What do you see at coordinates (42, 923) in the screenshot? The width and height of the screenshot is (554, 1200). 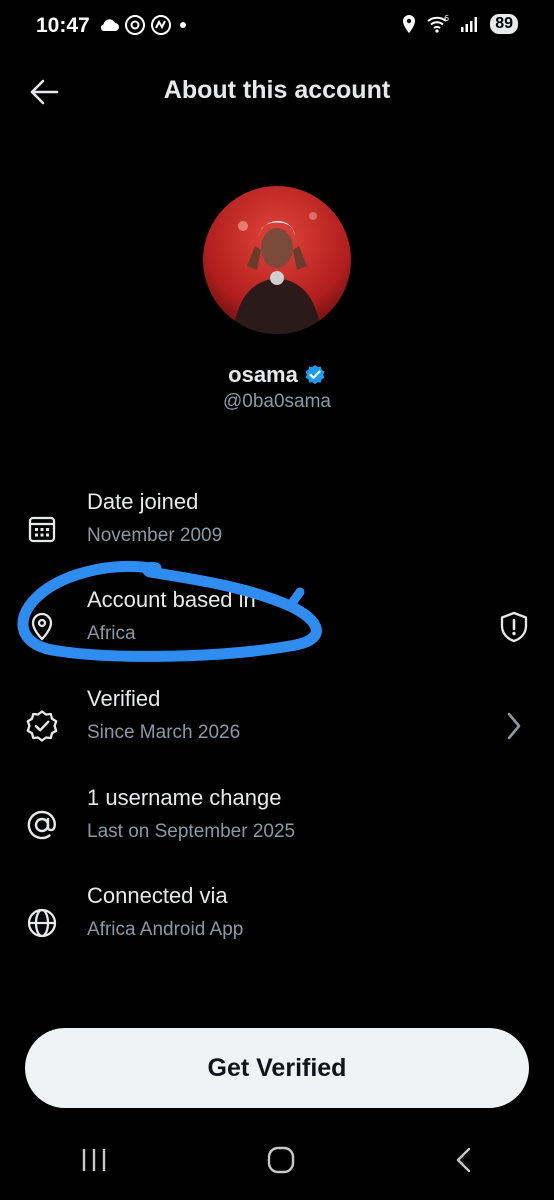 I see `globe-icon` at bounding box center [42, 923].